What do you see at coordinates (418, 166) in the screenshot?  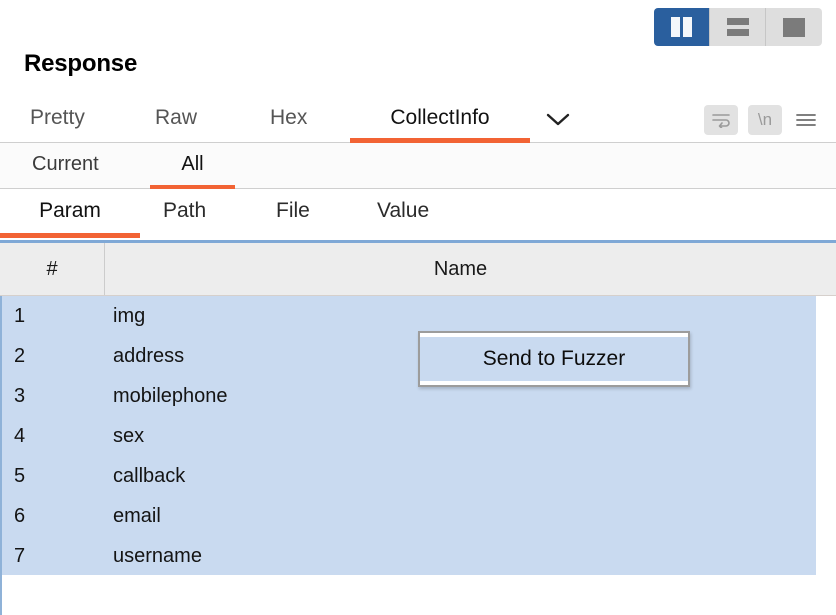 I see `scope-tab-bar: Current All` at bounding box center [418, 166].